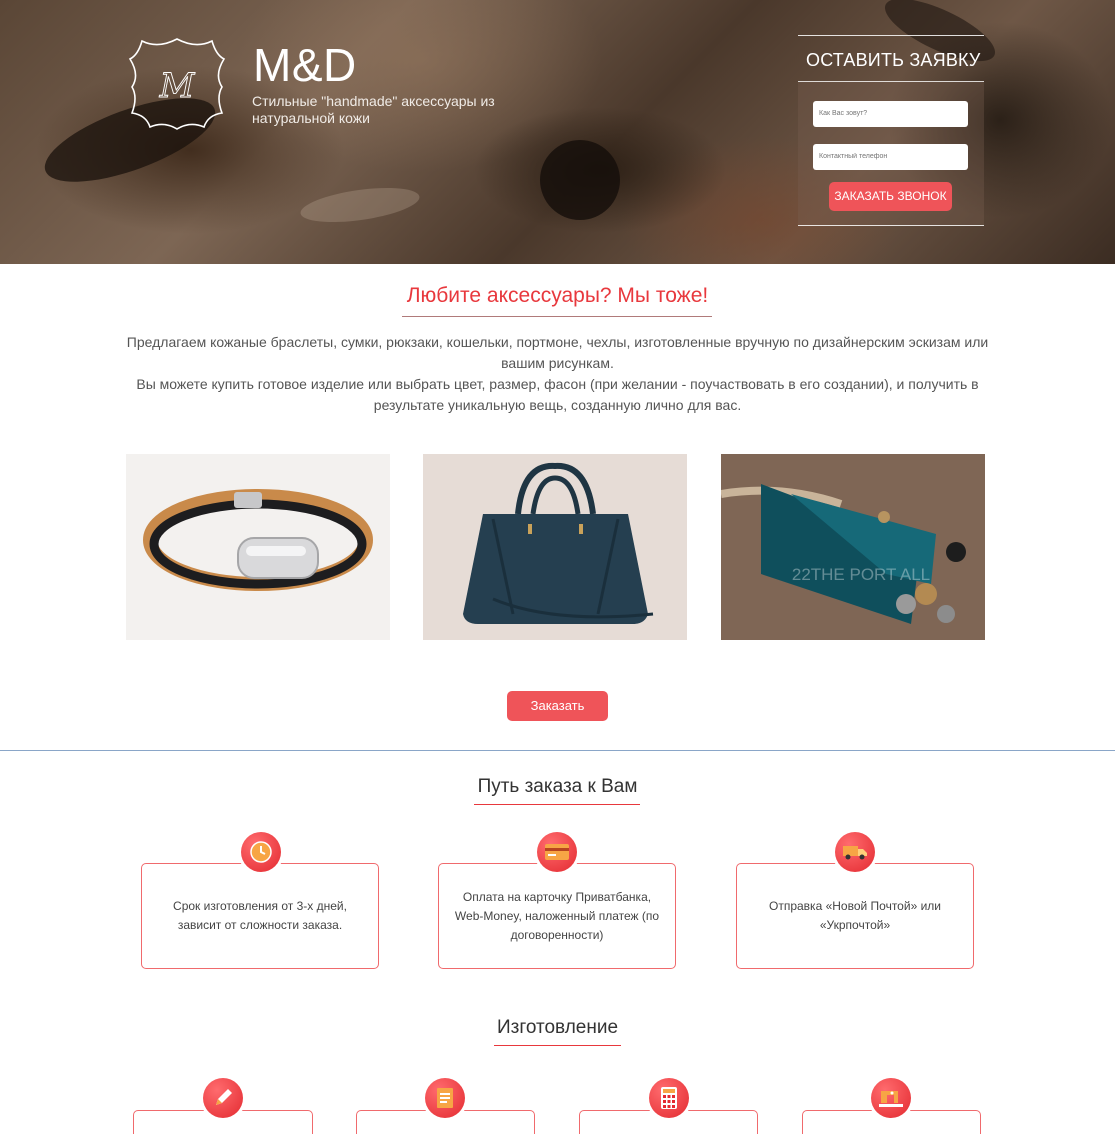 The image size is (1115, 1134). Describe the element at coordinates (223, 1098) in the screenshot. I see `pencil-icon` at that location.